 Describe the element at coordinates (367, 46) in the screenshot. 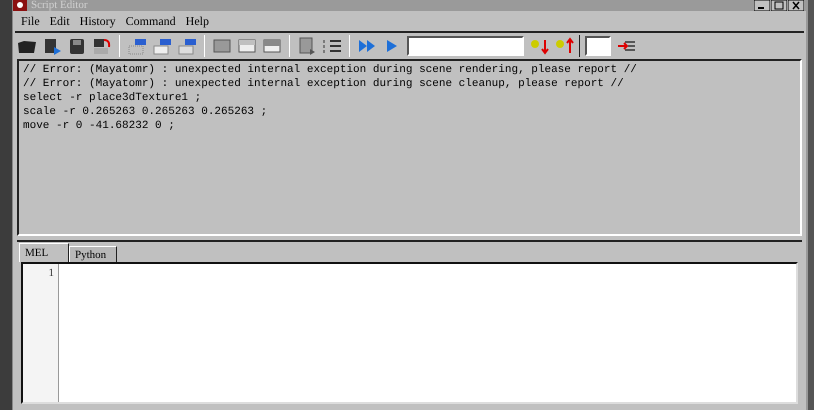

I see `execute-all-icon` at that location.